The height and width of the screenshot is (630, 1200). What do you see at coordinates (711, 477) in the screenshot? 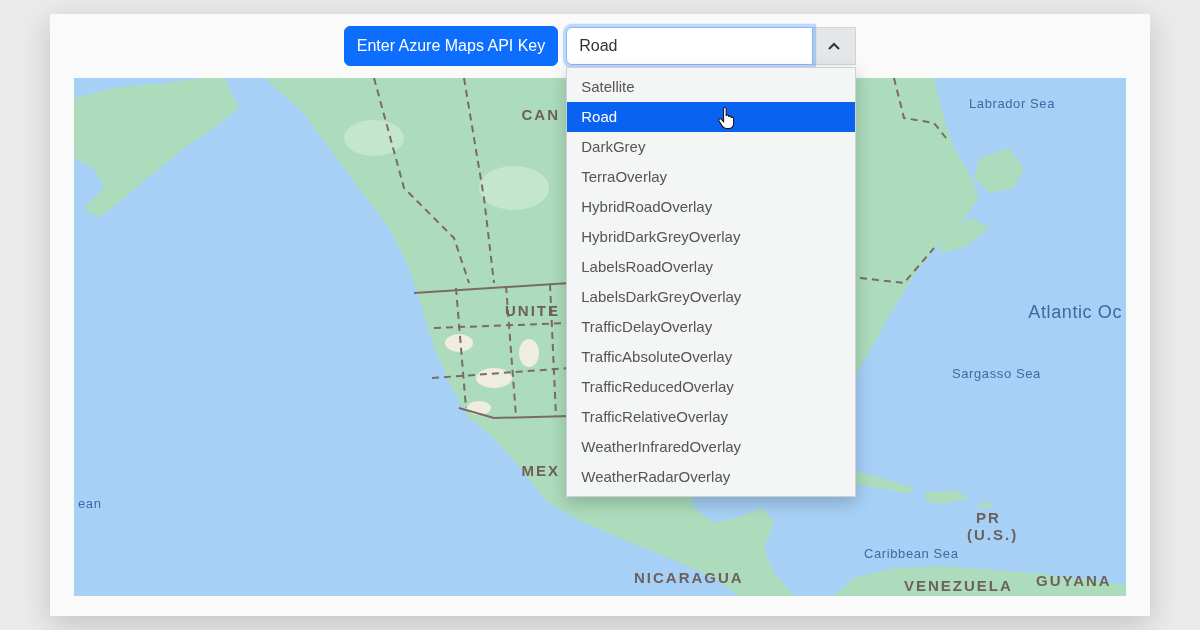
I see `dropdown-option: WeatherRadarOverlay` at bounding box center [711, 477].